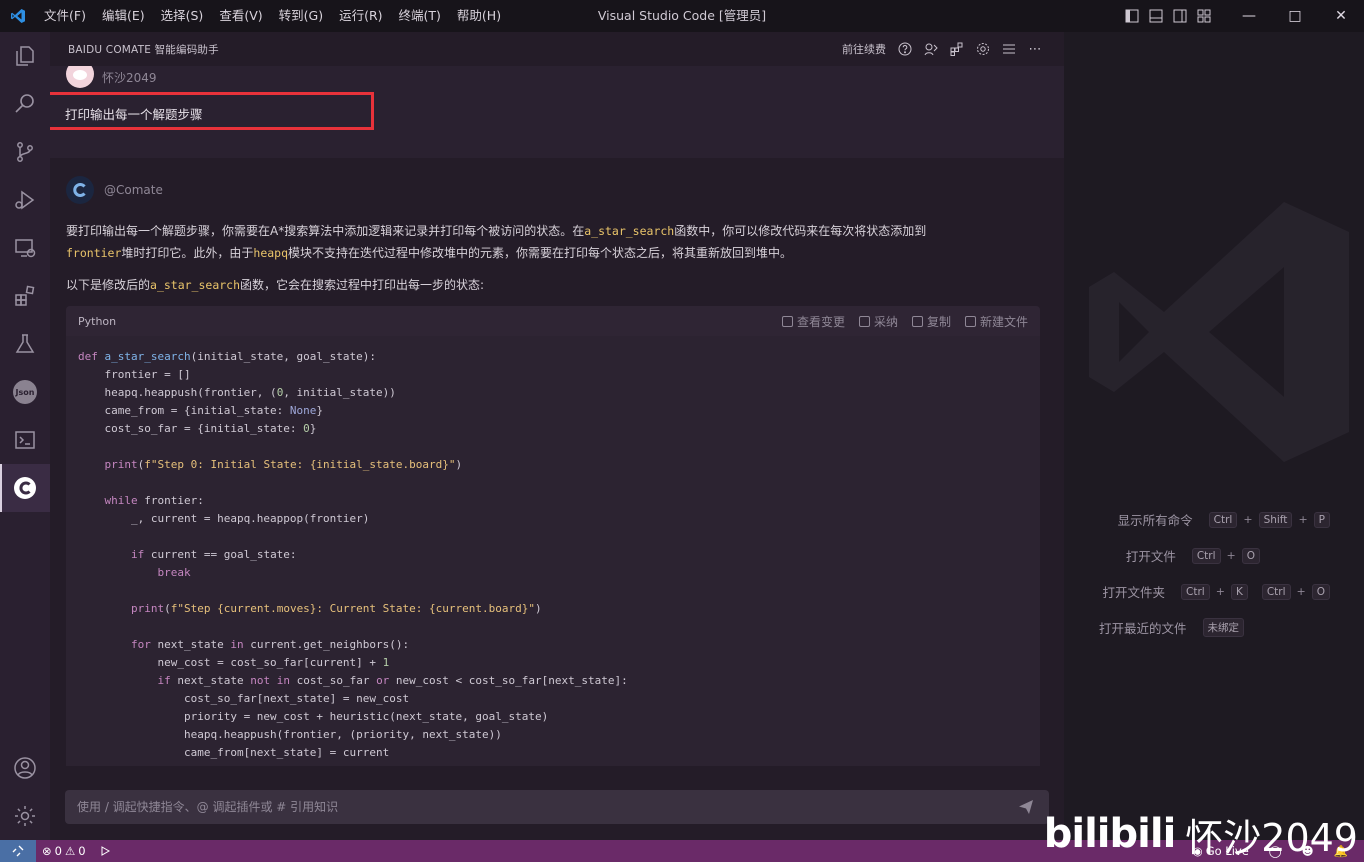 This screenshot has width=1364, height=862. What do you see at coordinates (1308, 851) in the screenshot?
I see `accounts-status-icon: ☻` at bounding box center [1308, 851].